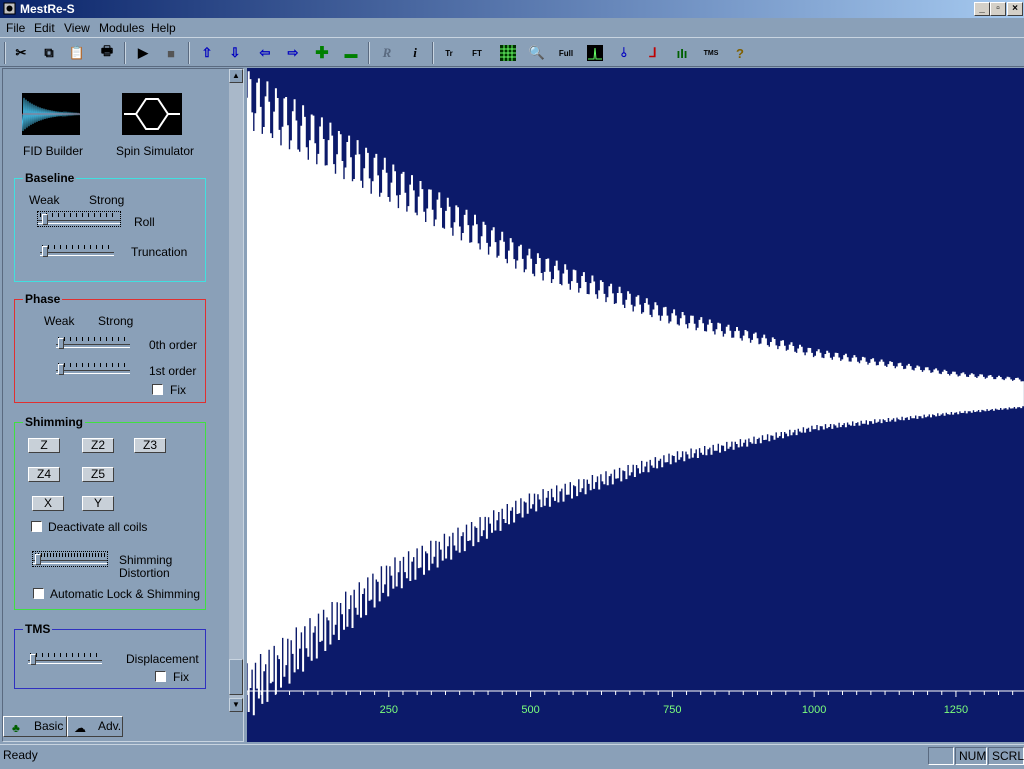 The height and width of the screenshot is (769, 1024). Describe the element at coordinates (163, 28) in the screenshot. I see `menu-help: Help` at that location.